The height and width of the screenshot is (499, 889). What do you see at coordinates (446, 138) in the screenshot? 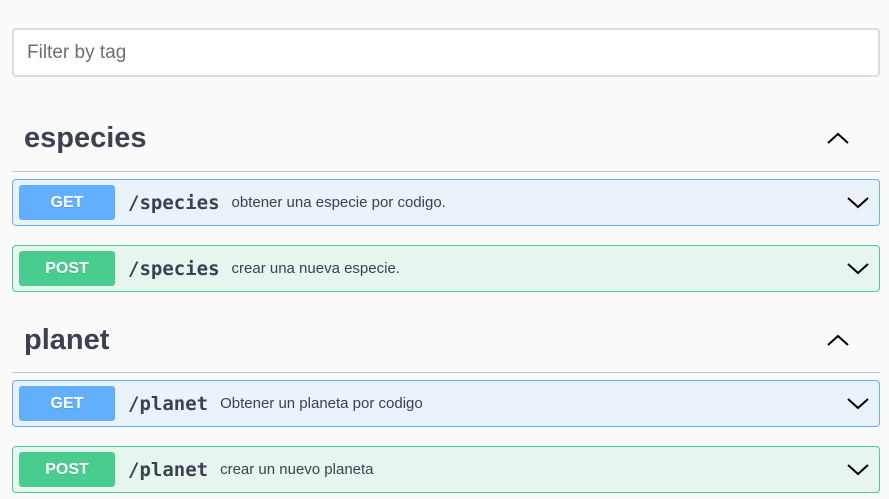
I see `tag-header-especies: especies` at bounding box center [446, 138].